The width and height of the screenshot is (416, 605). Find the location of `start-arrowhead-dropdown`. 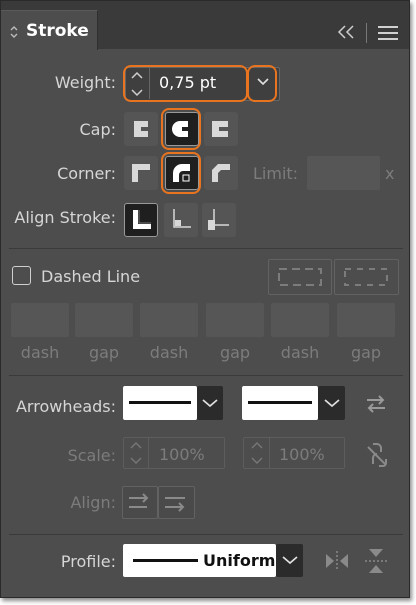

start-arrowhead-dropdown is located at coordinates (210, 403).